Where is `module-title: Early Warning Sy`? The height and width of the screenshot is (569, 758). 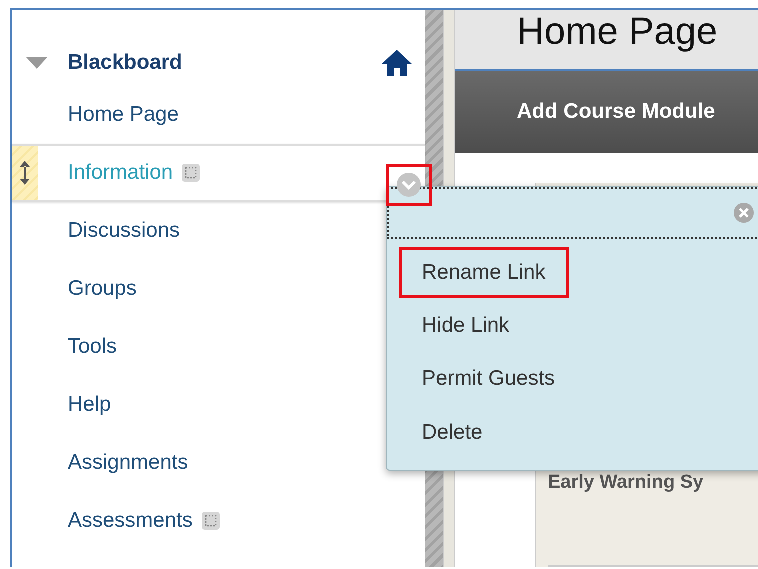
module-title: Early Warning Sy is located at coordinates (626, 482).